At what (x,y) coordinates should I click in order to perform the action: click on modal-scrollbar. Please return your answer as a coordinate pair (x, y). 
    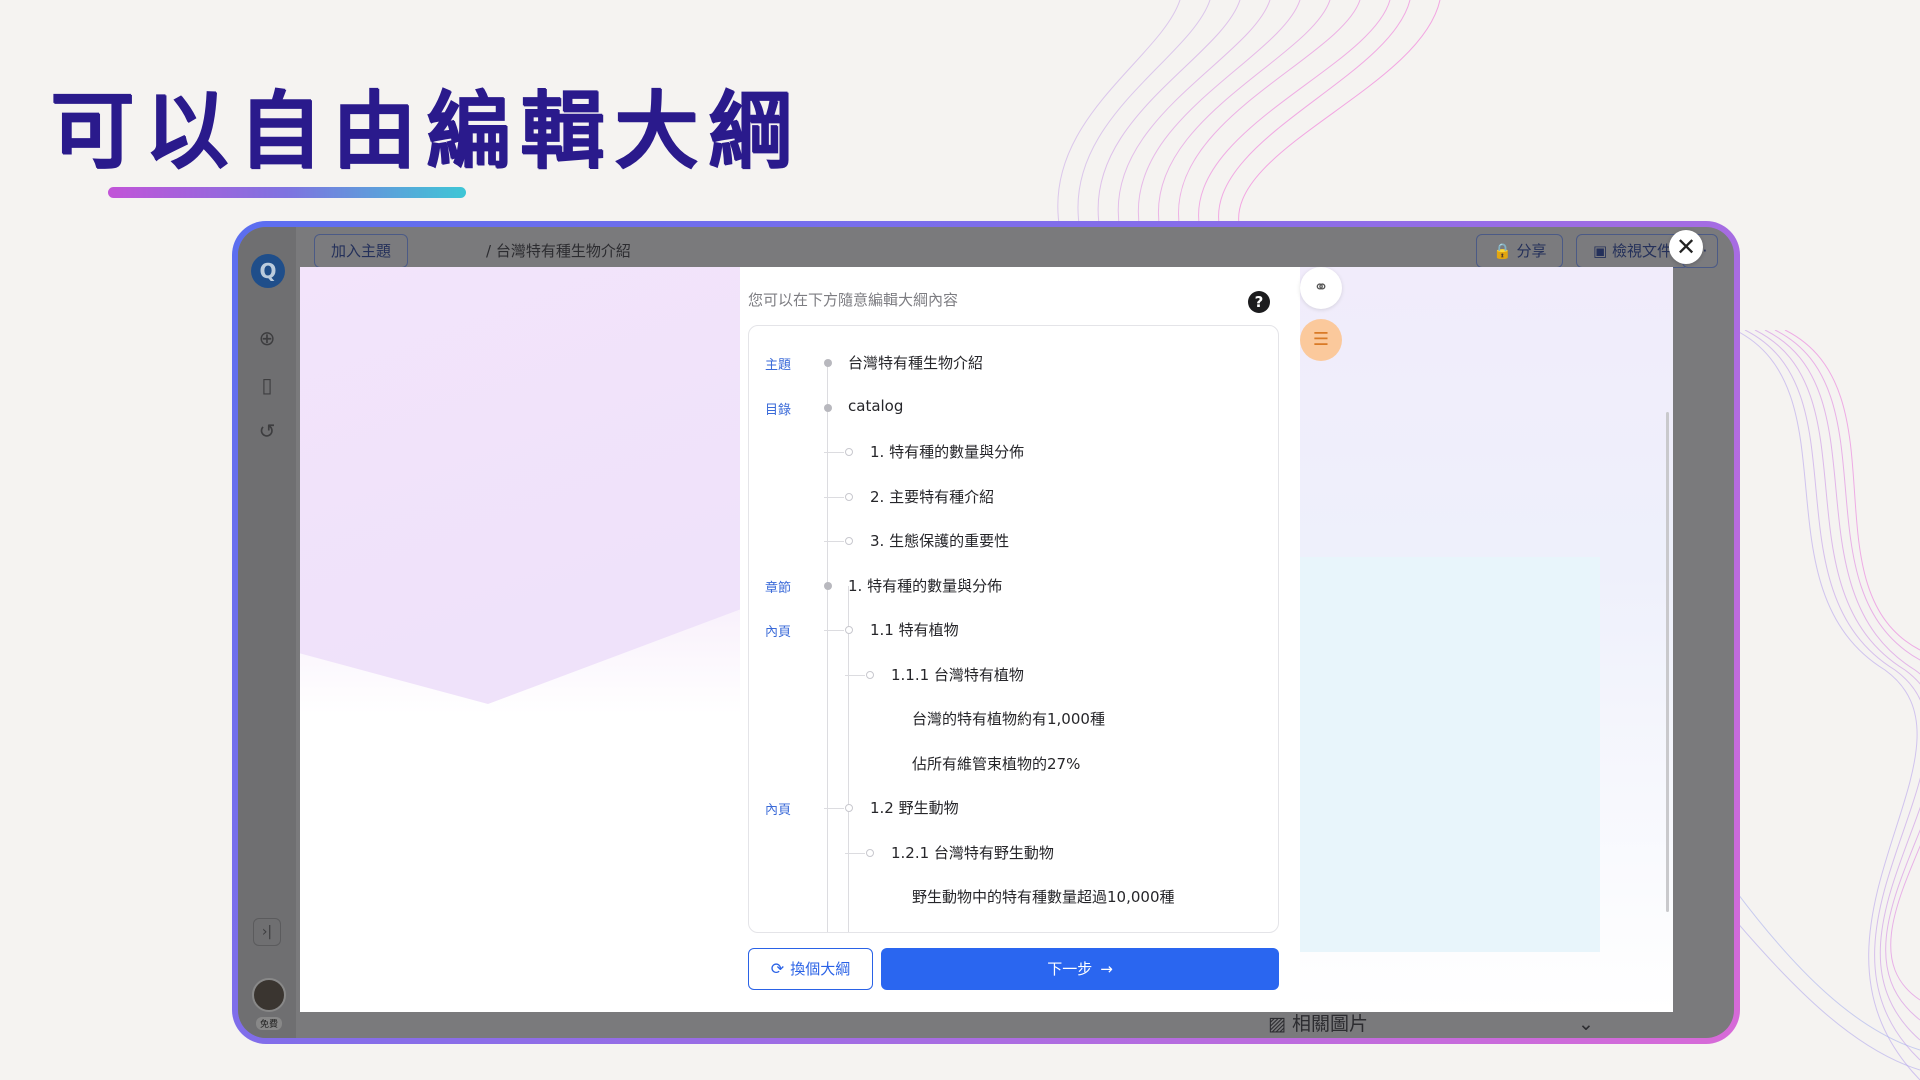
    Looking at the image, I should click on (1667, 662).